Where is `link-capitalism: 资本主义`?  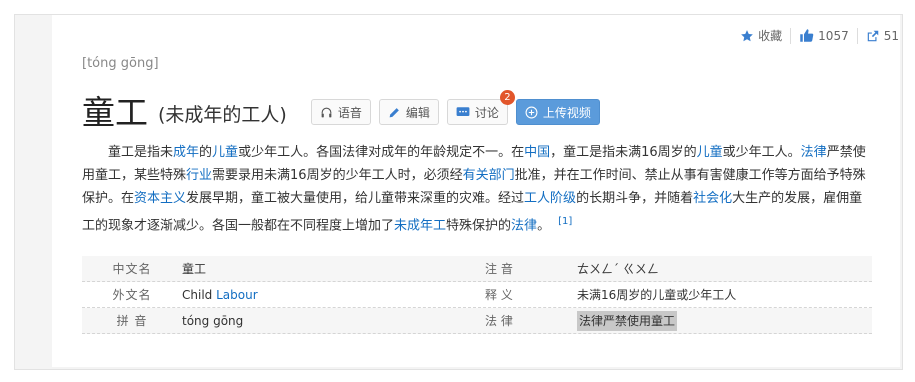 link-capitalism: 资本主义 is located at coordinates (160, 198).